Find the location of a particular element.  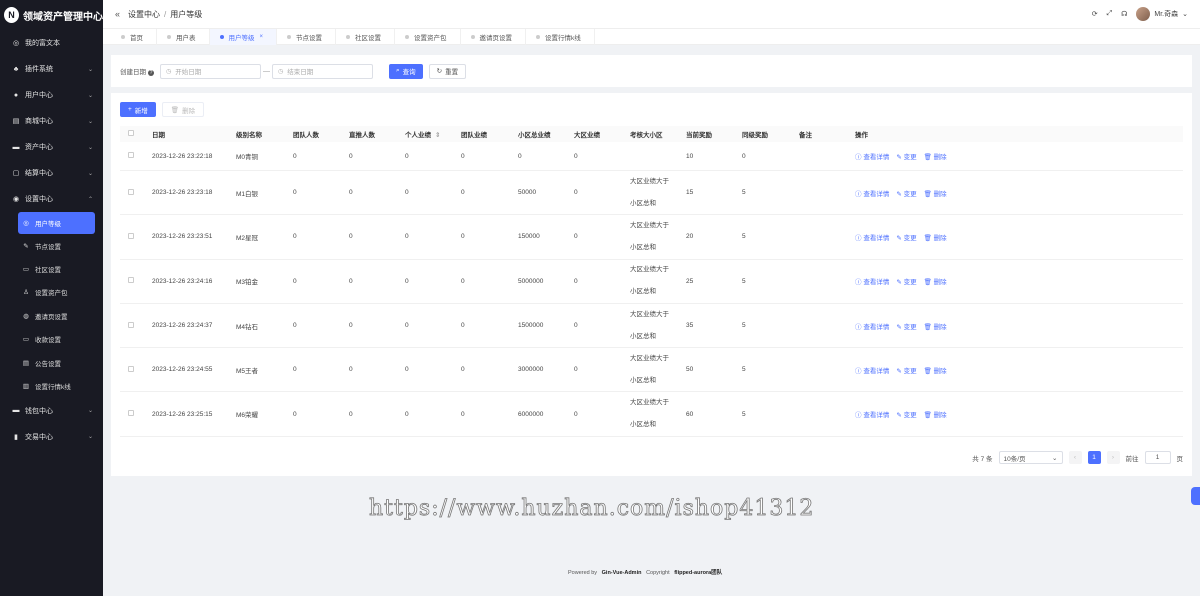

column-header: 直推人数 is located at coordinates (362, 135).